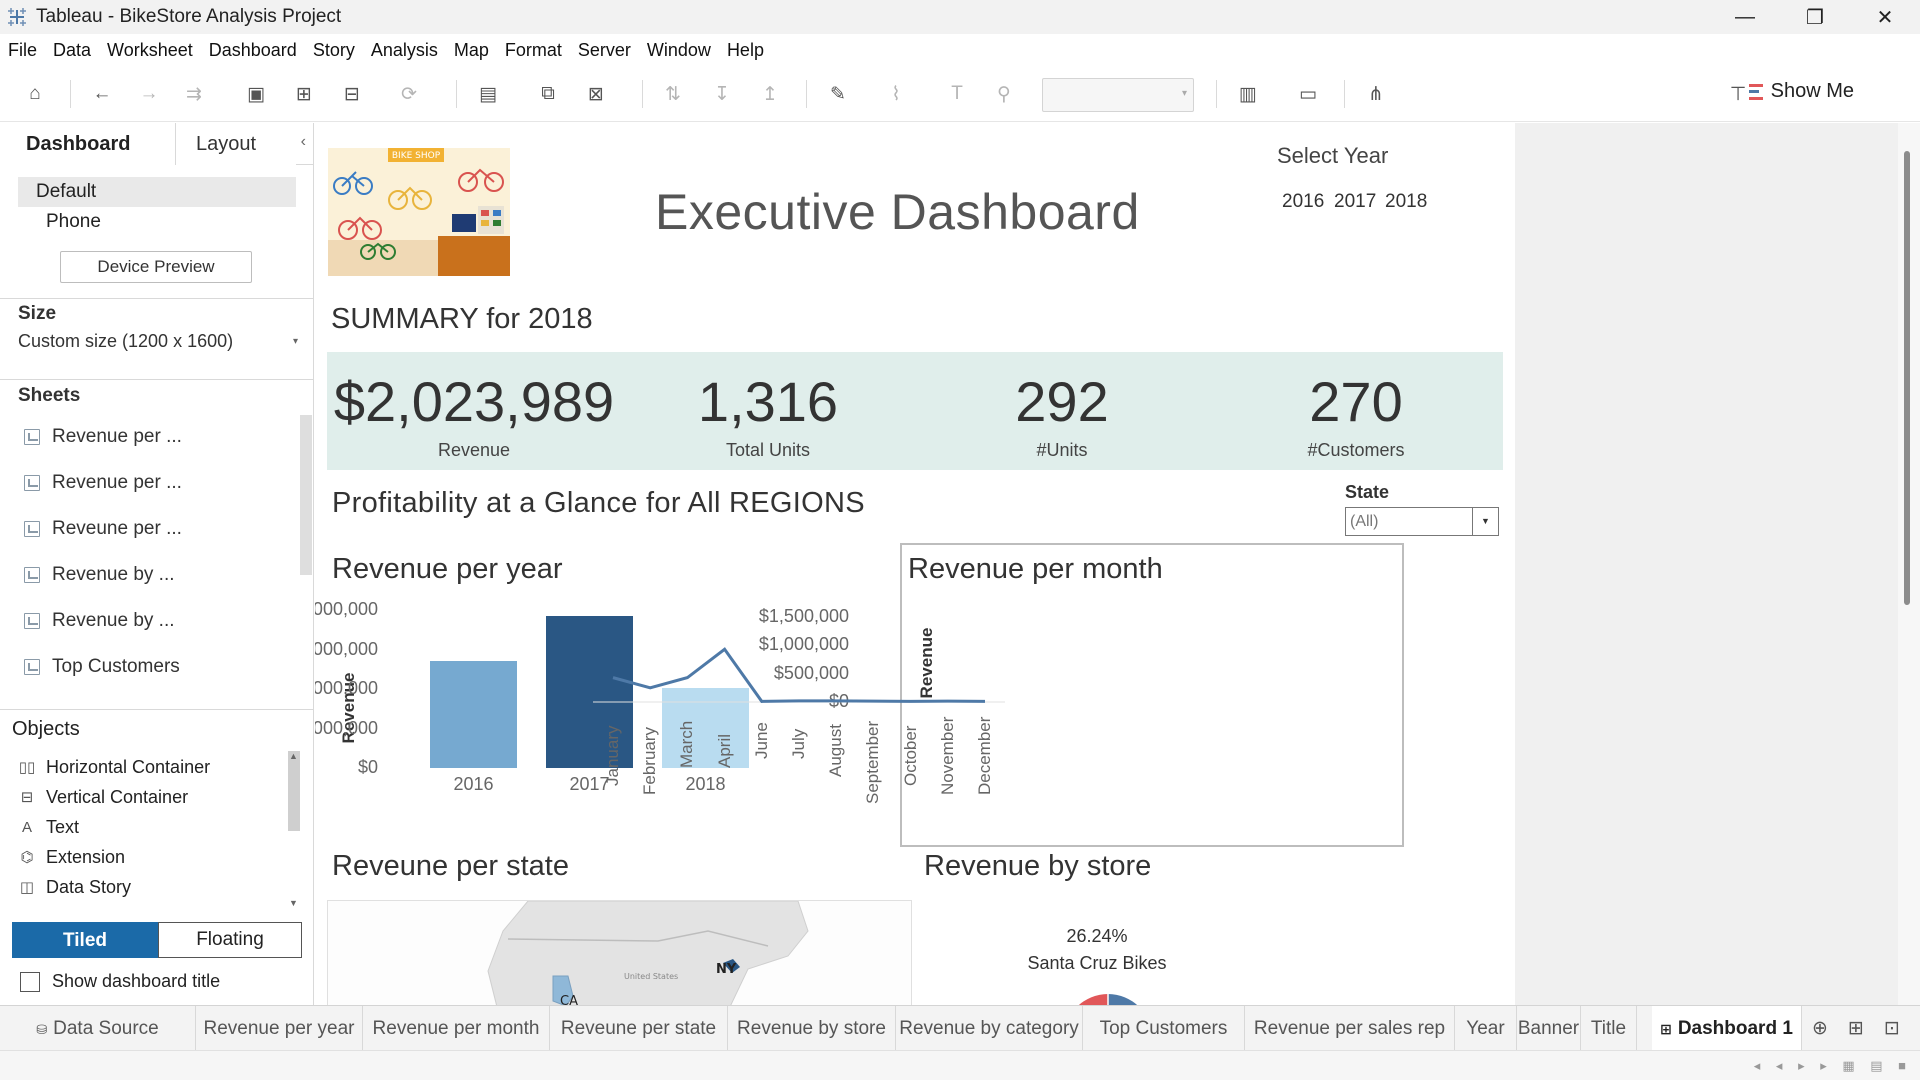 The height and width of the screenshot is (1080, 1920). What do you see at coordinates (1815, 17) in the screenshot?
I see `maximize-button: ❐` at bounding box center [1815, 17].